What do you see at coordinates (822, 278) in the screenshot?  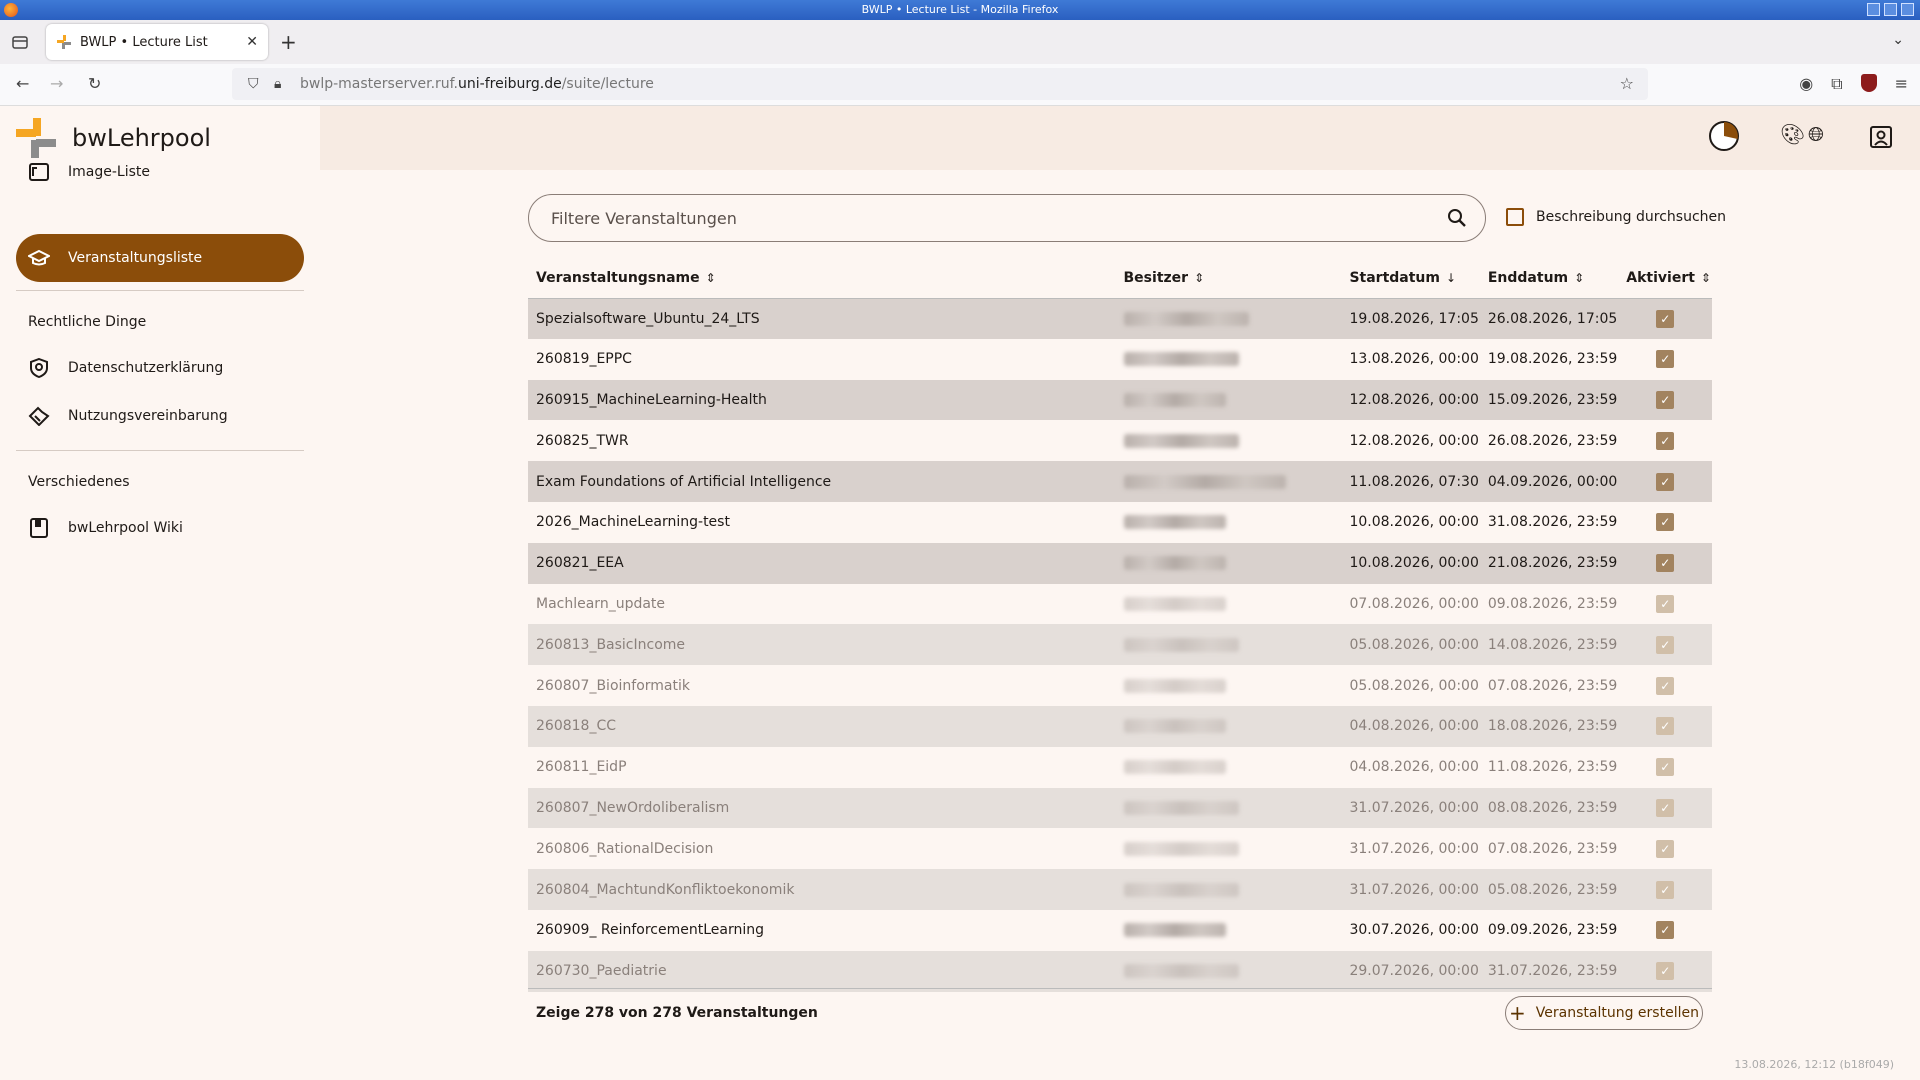 I see `column-header-name: Veranstaltungsname ⇕` at bounding box center [822, 278].